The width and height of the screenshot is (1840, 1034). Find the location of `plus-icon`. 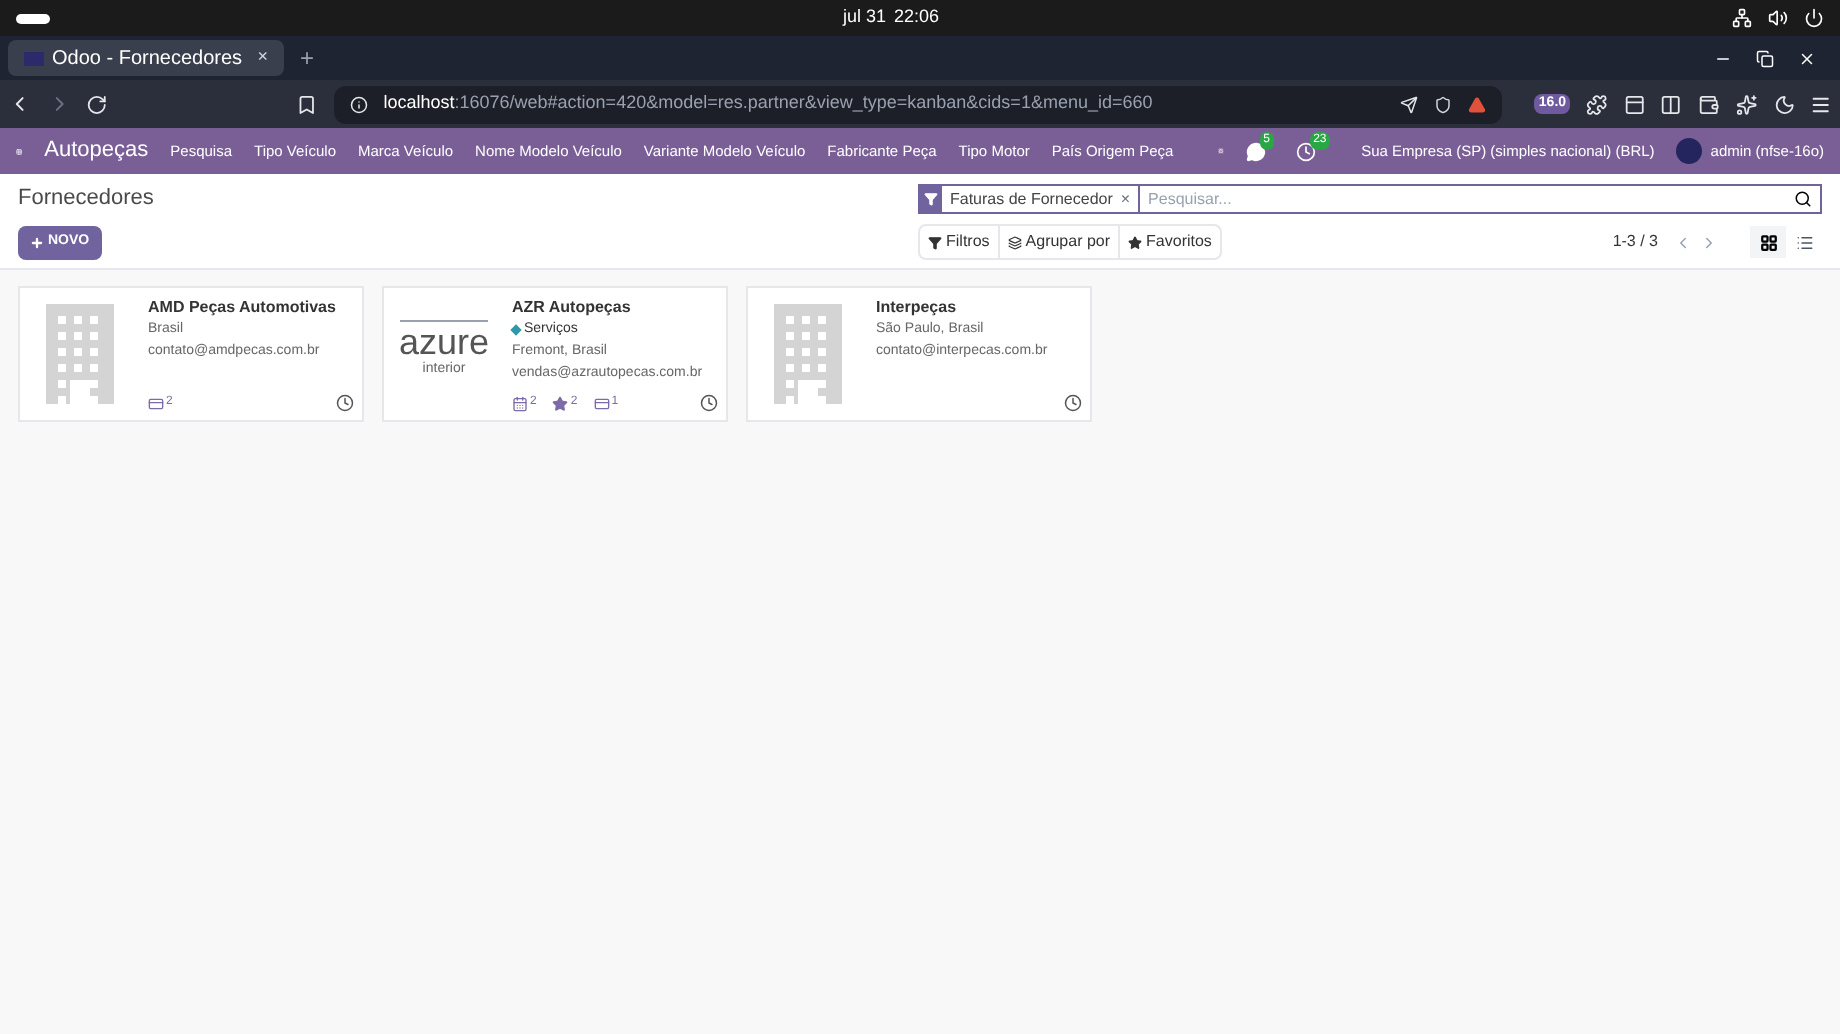

plus-icon is located at coordinates (37, 242).